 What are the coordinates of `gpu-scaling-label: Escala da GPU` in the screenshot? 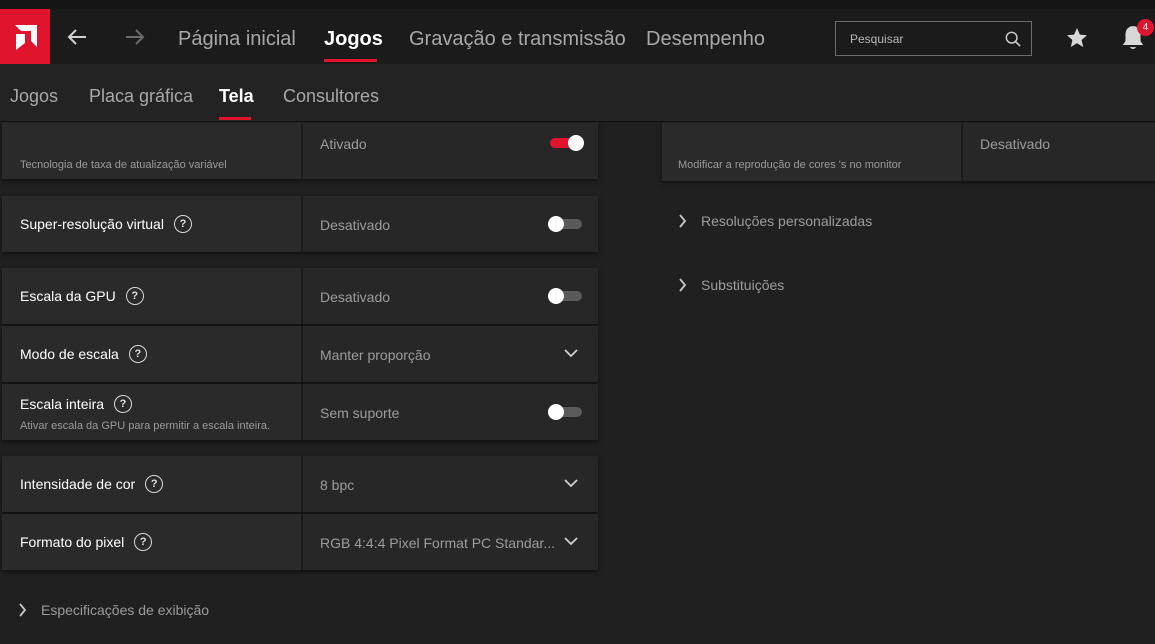 It's located at (68, 296).